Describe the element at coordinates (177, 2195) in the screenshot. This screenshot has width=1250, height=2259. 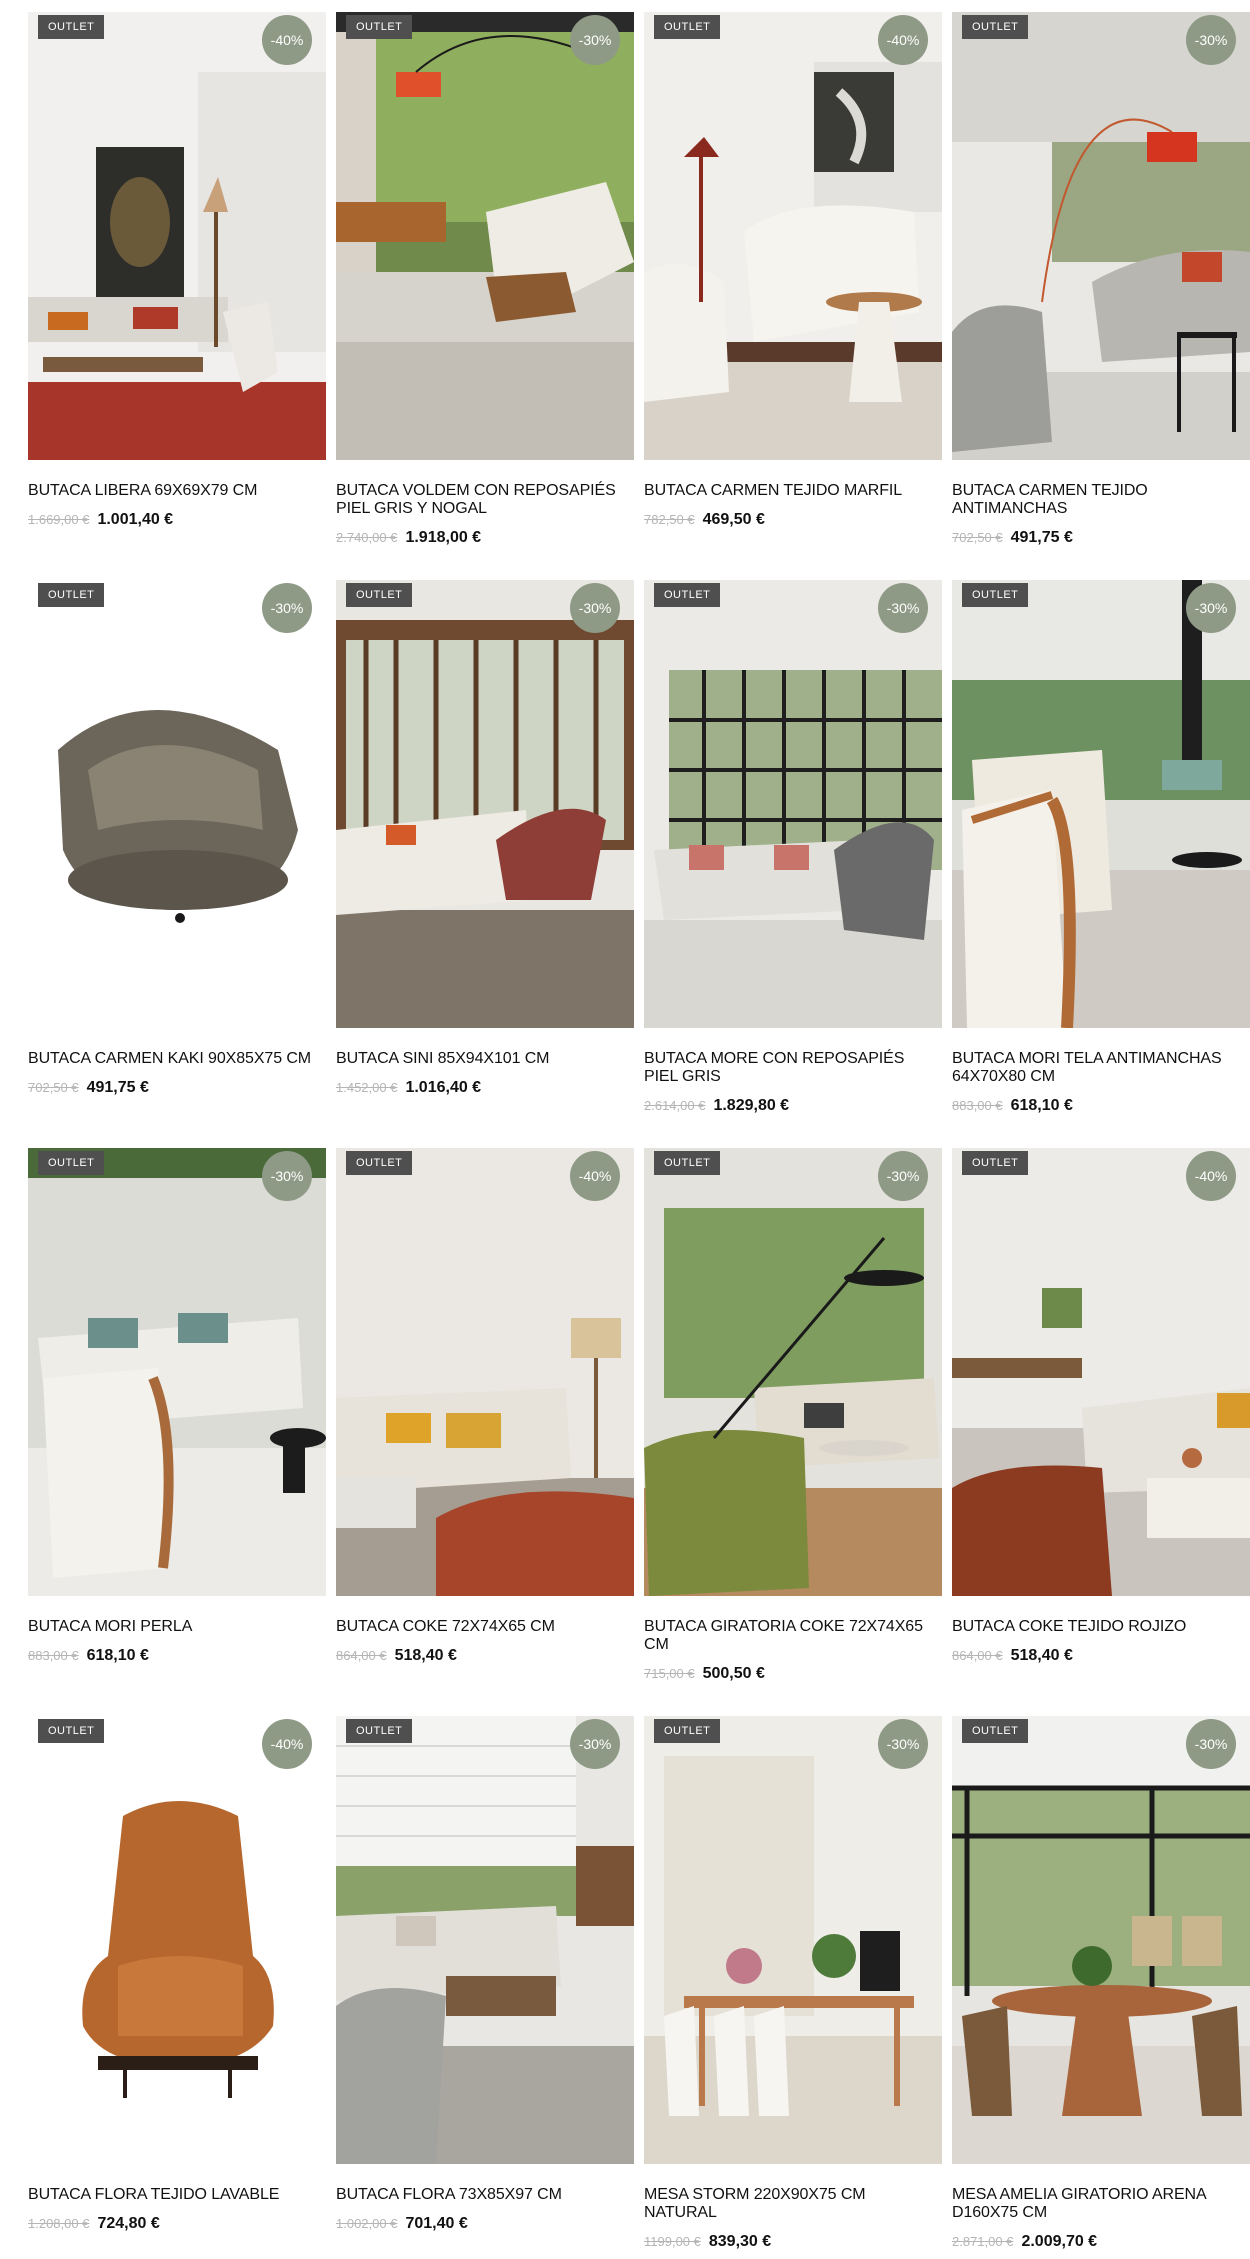
I see `product-name: BUTACA FLORA TEJIDO LAVABLE` at that location.